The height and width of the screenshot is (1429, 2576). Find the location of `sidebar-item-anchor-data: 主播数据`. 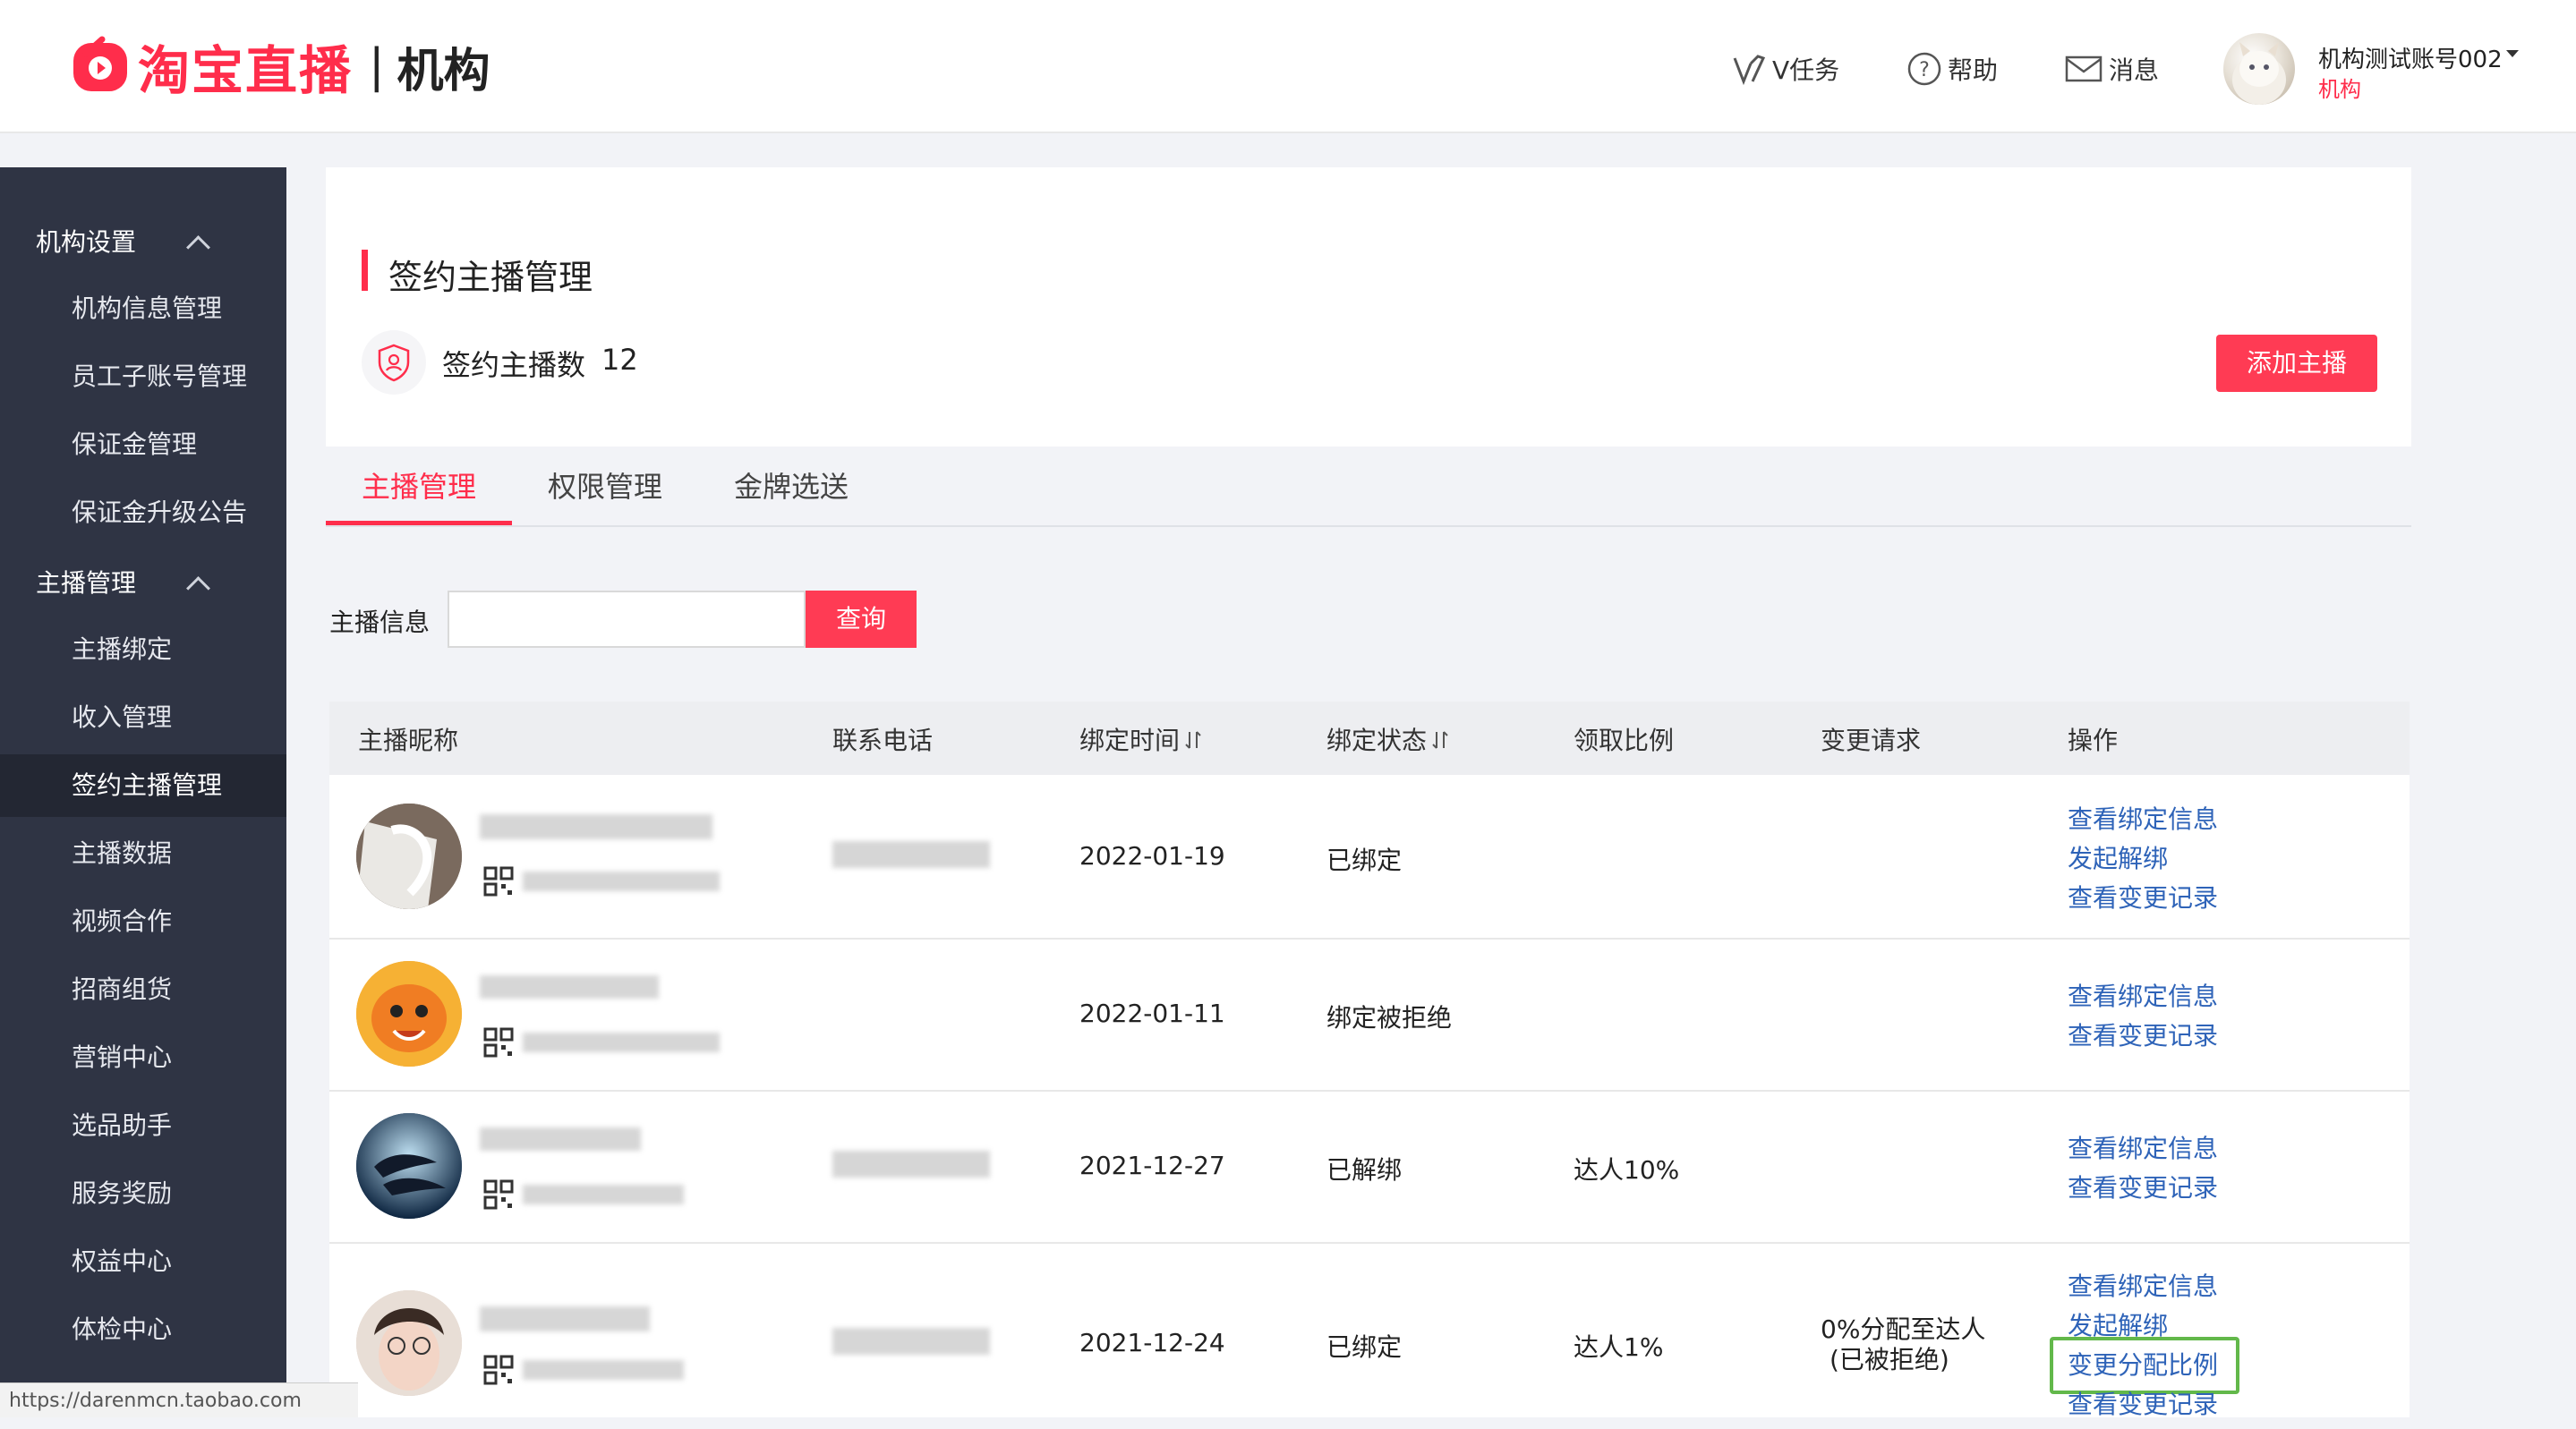

sidebar-item-anchor-data: 主播数据 is located at coordinates (143, 853).